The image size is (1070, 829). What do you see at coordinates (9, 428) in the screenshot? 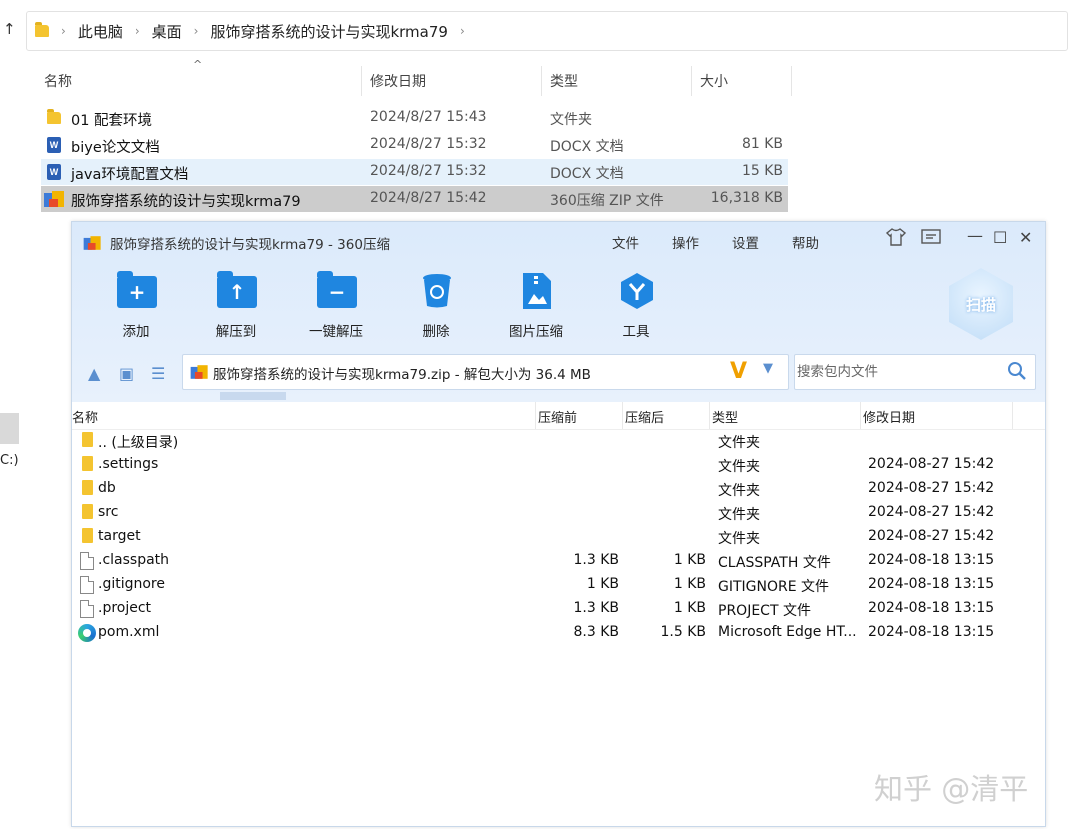
I see `nav-pane-item` at bounding box center [9, 428].